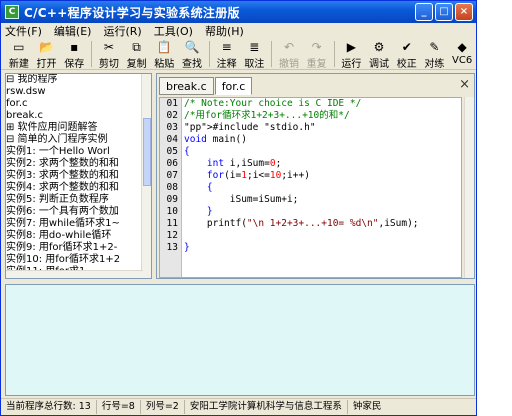  I want to click on tree-item: 实例1: 一个Hello Worl, so click(78, 152).